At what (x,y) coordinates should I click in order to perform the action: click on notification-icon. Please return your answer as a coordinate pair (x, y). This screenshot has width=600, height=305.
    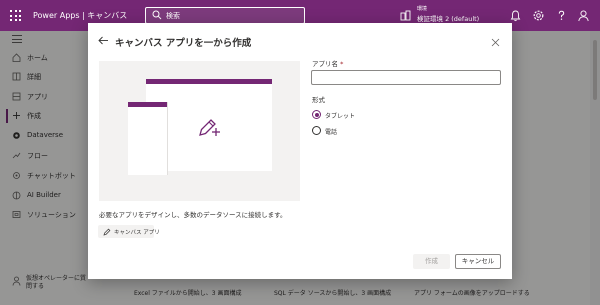
    Looking at the image, I should click on (515, 15).